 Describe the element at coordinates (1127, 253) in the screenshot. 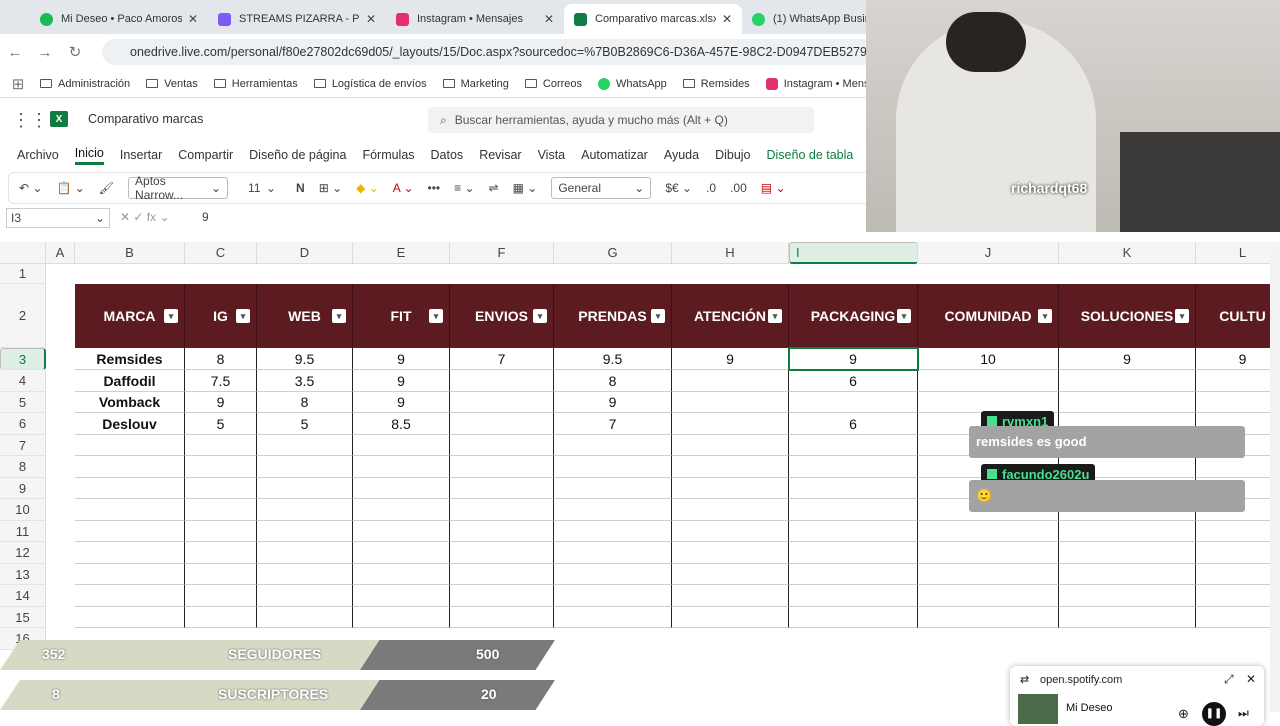

I see `column-header-K: K` at that location.